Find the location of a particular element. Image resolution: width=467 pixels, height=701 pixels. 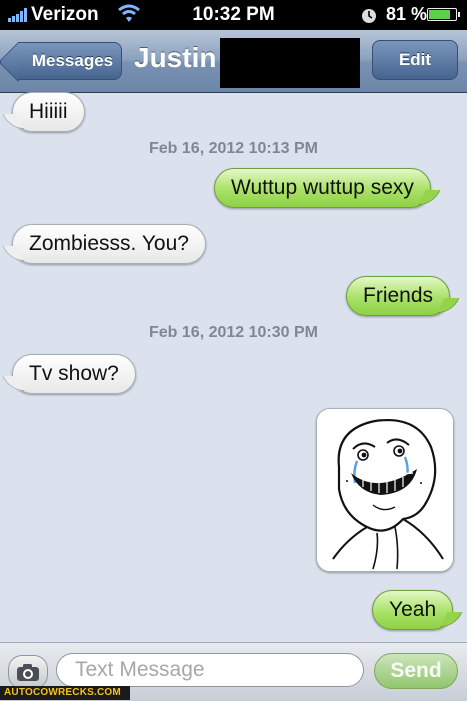

message-bubble-incoming: Hiiiii is located at coordinates (48, 112).